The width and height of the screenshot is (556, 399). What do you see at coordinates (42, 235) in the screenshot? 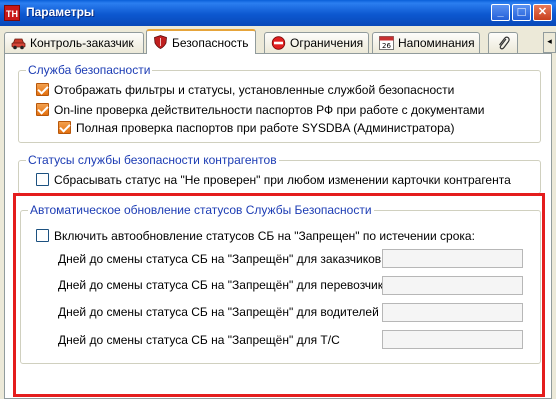
I see `enable-auto-update-checkbox` at bounding box center [42, 235].